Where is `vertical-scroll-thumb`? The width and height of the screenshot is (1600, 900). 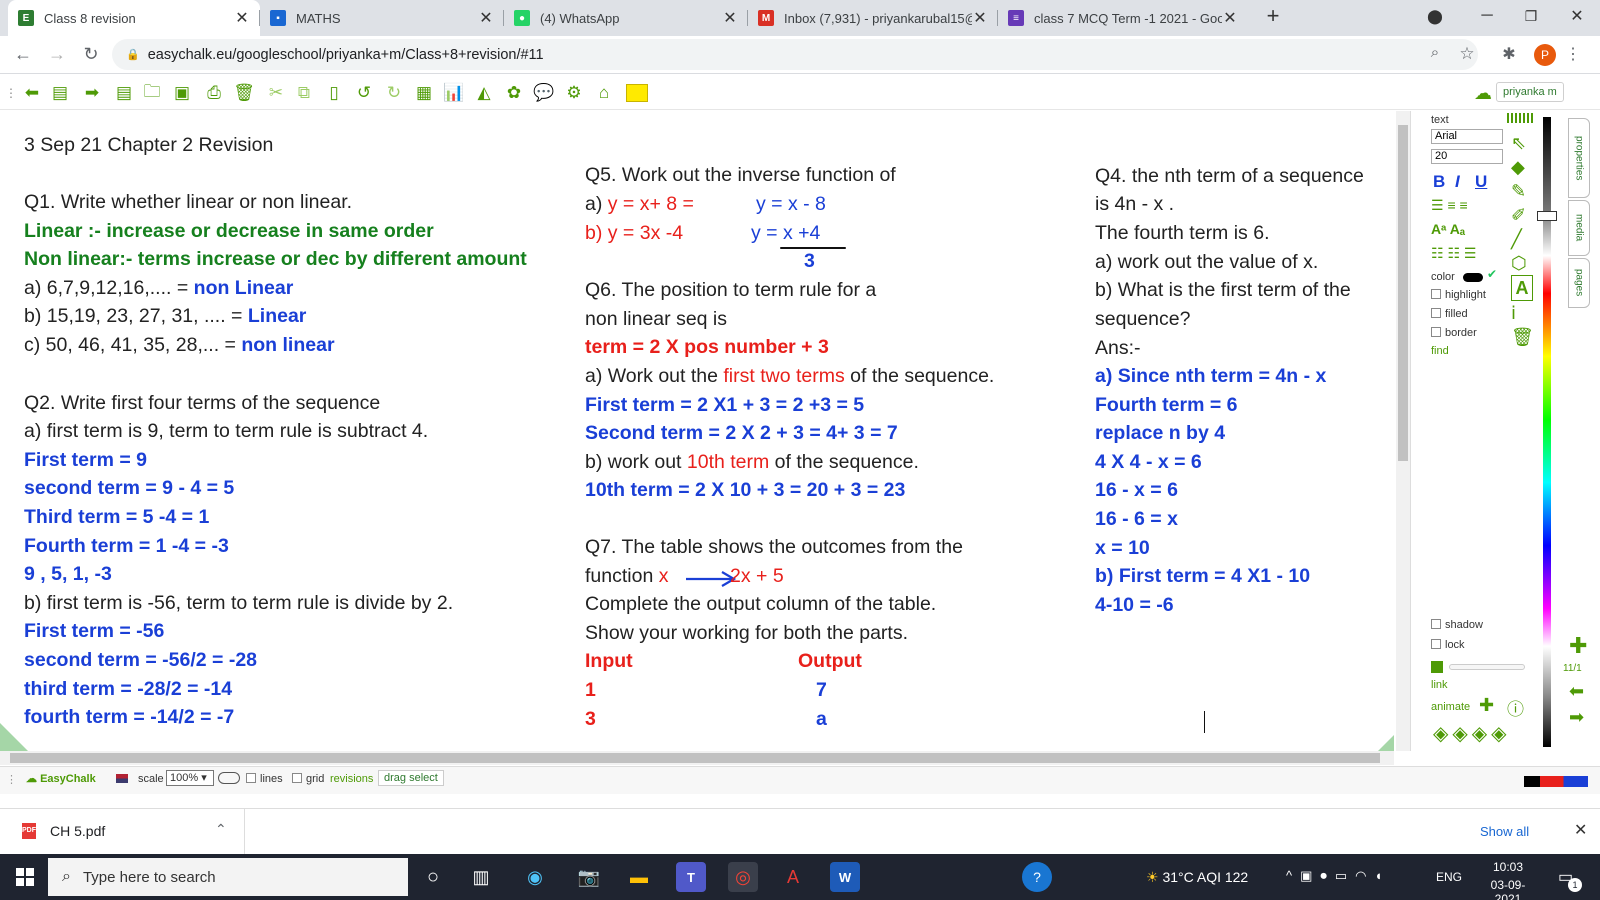 vertical-scroll-thumb is located at coordinates (1403, 293).